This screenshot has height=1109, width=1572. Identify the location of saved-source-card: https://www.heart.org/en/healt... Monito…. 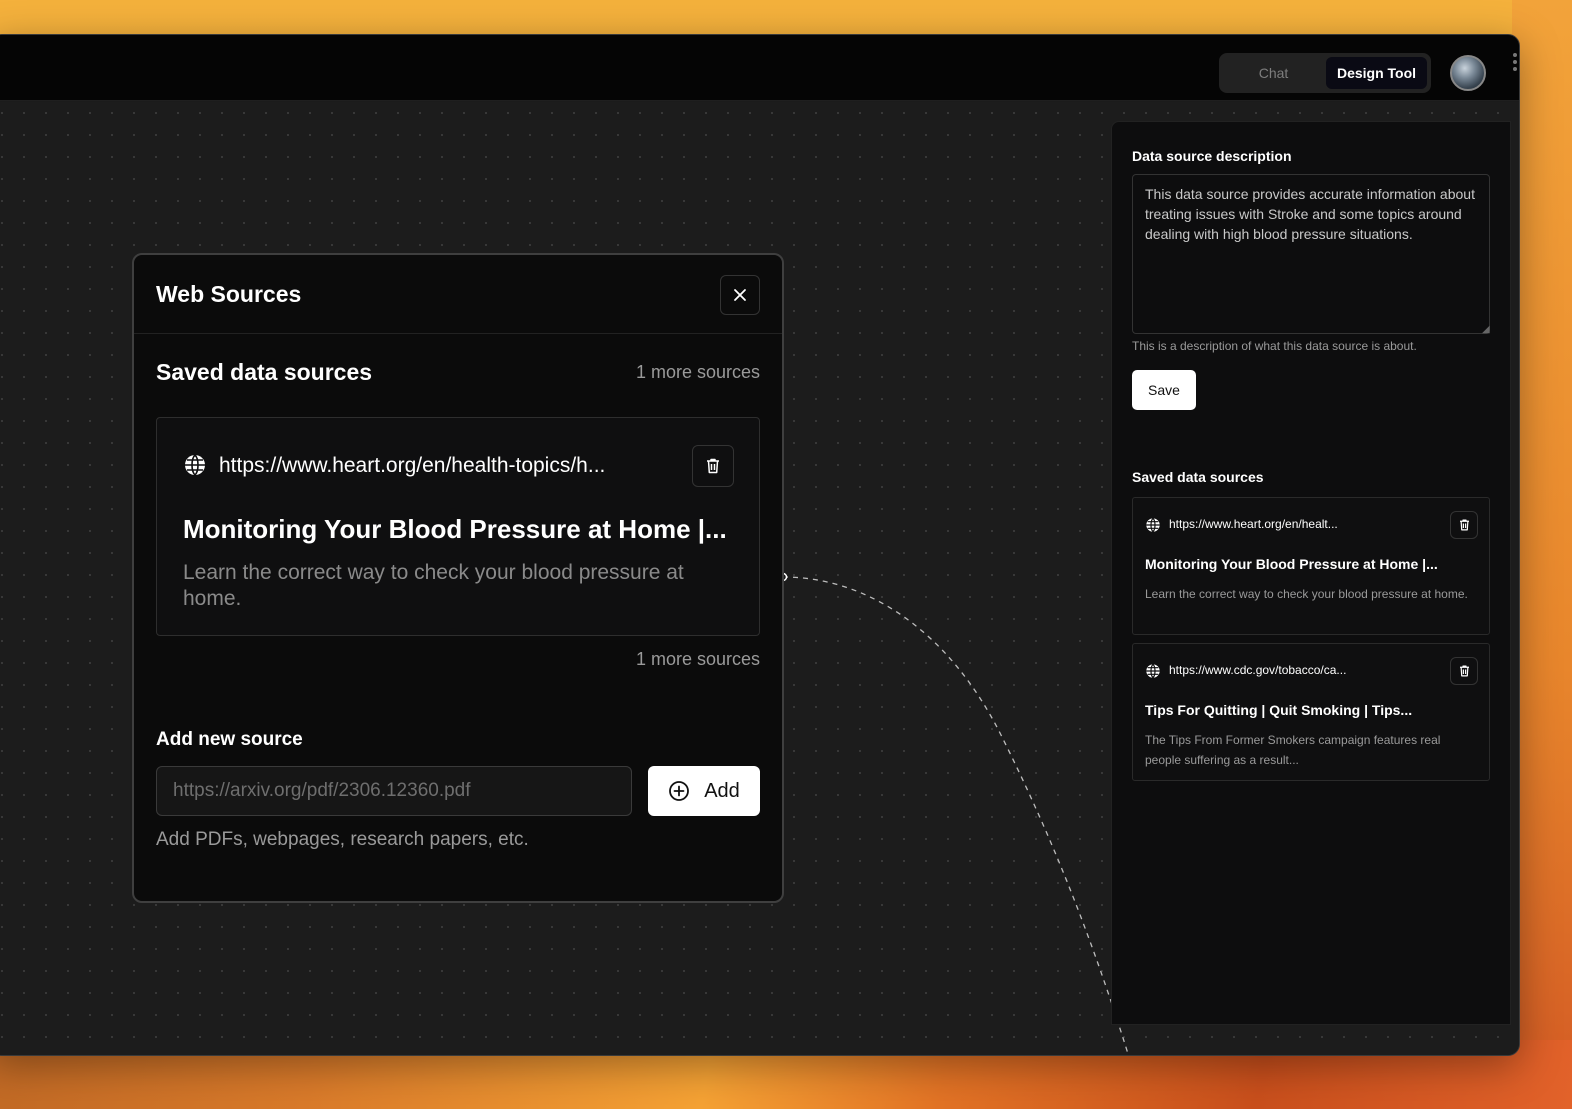
(1311, 566).